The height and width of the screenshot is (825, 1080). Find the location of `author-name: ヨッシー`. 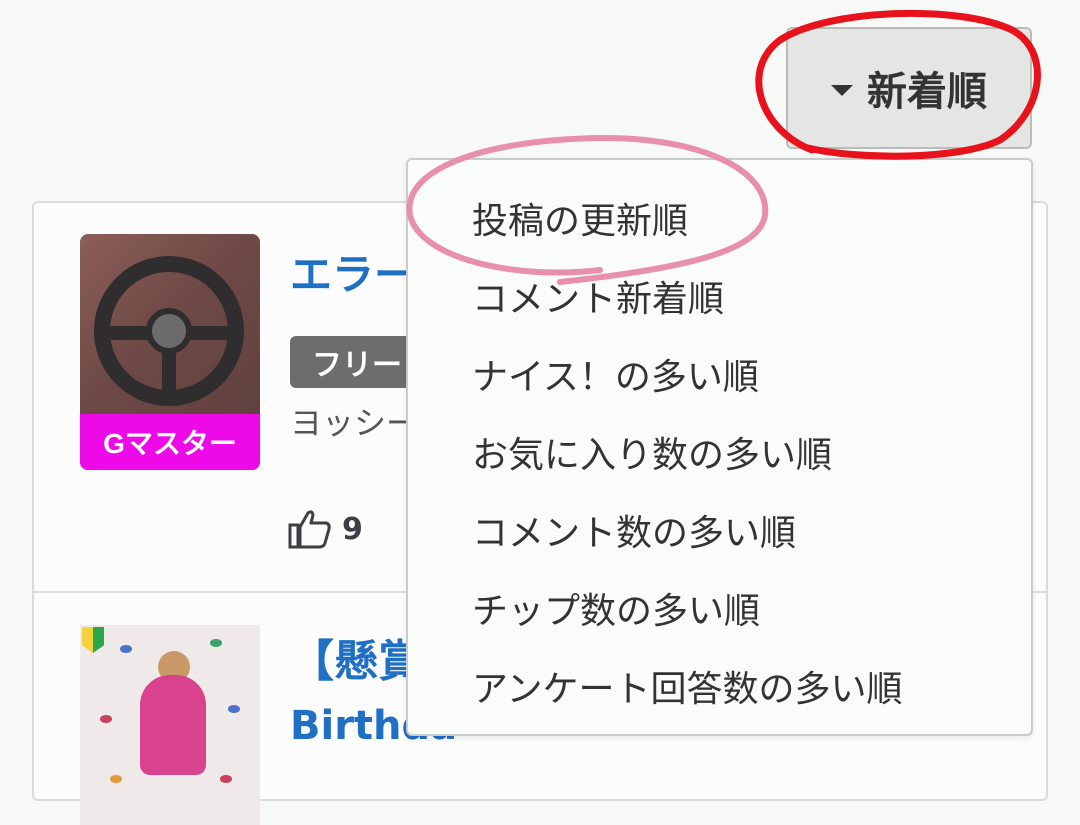

author-name: ヨッシー is located at coordinates (354, 421).